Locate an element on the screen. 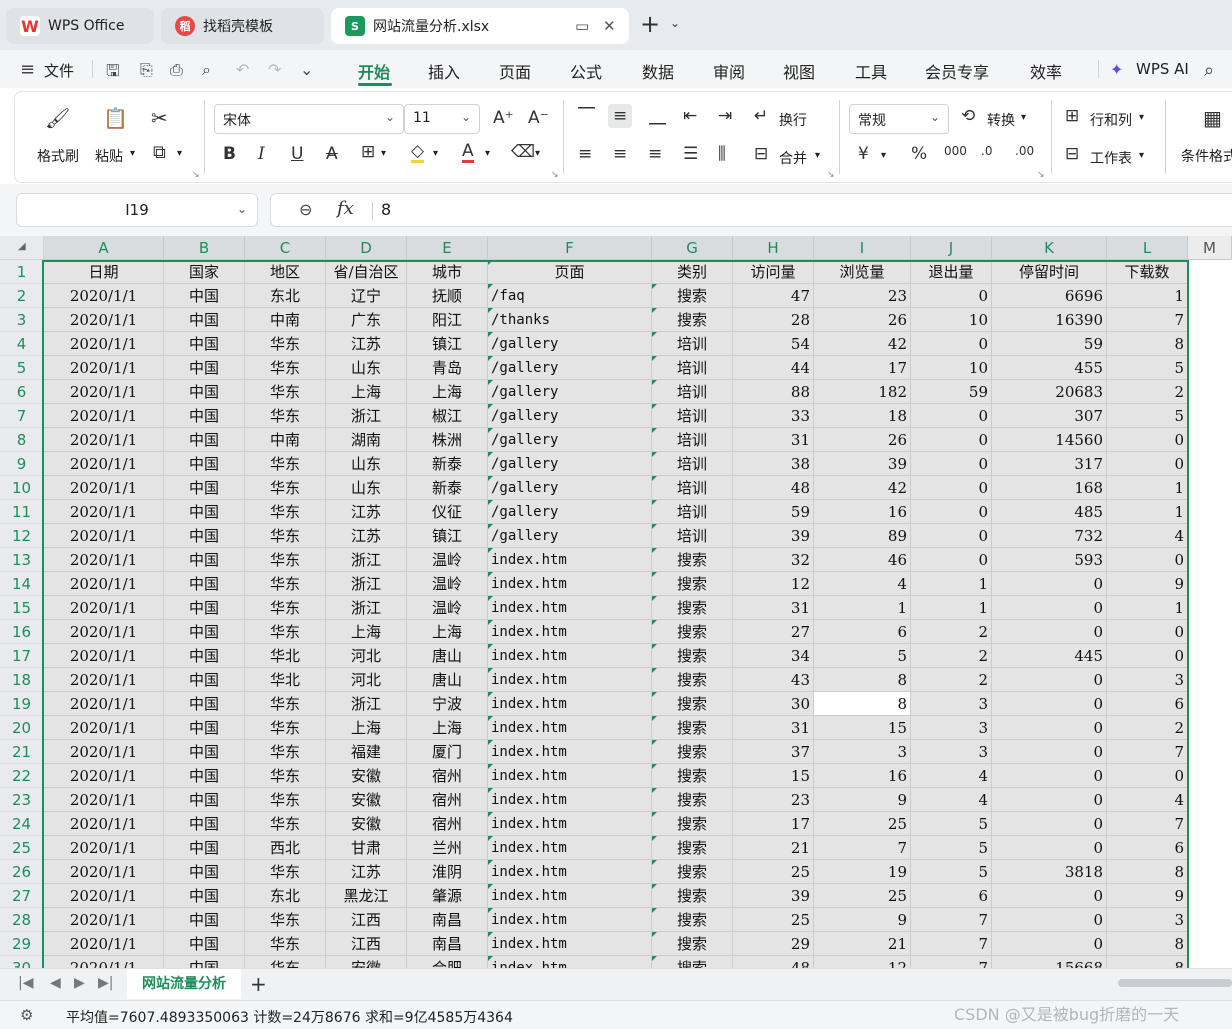 This screenshot has height=1029, width=1232. empty-column-area is located at coordinates (1210, 614).